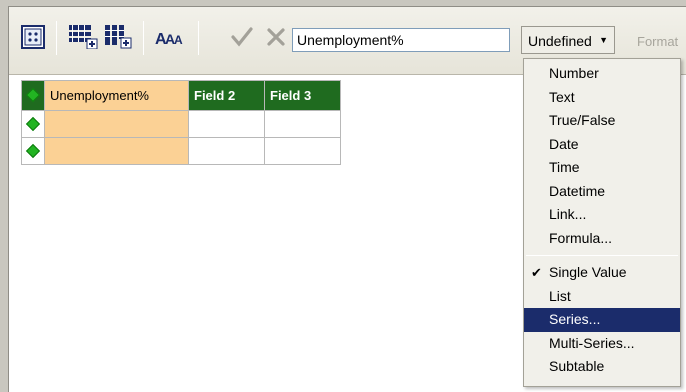 Image resolution: width=686 pixels, height=392 pixels. I want to click on menu-item-single-value: ✔ Single Value, so click(602, 273).